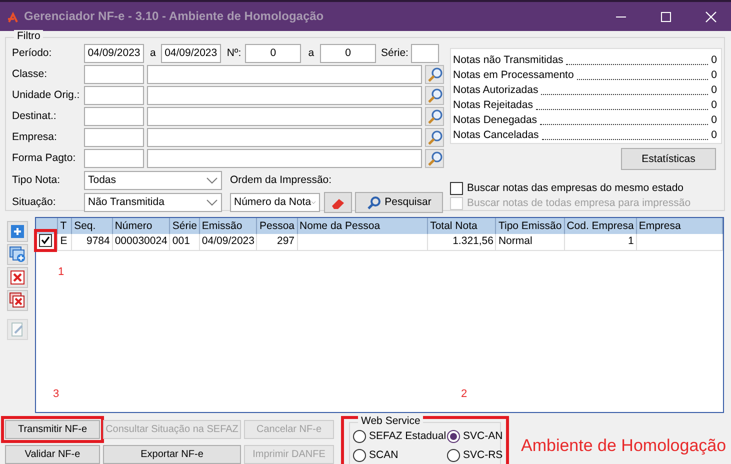 This screenshot has height=464, width=731. I want to click on field-label: Forma Pagto:, so click(44, 158).